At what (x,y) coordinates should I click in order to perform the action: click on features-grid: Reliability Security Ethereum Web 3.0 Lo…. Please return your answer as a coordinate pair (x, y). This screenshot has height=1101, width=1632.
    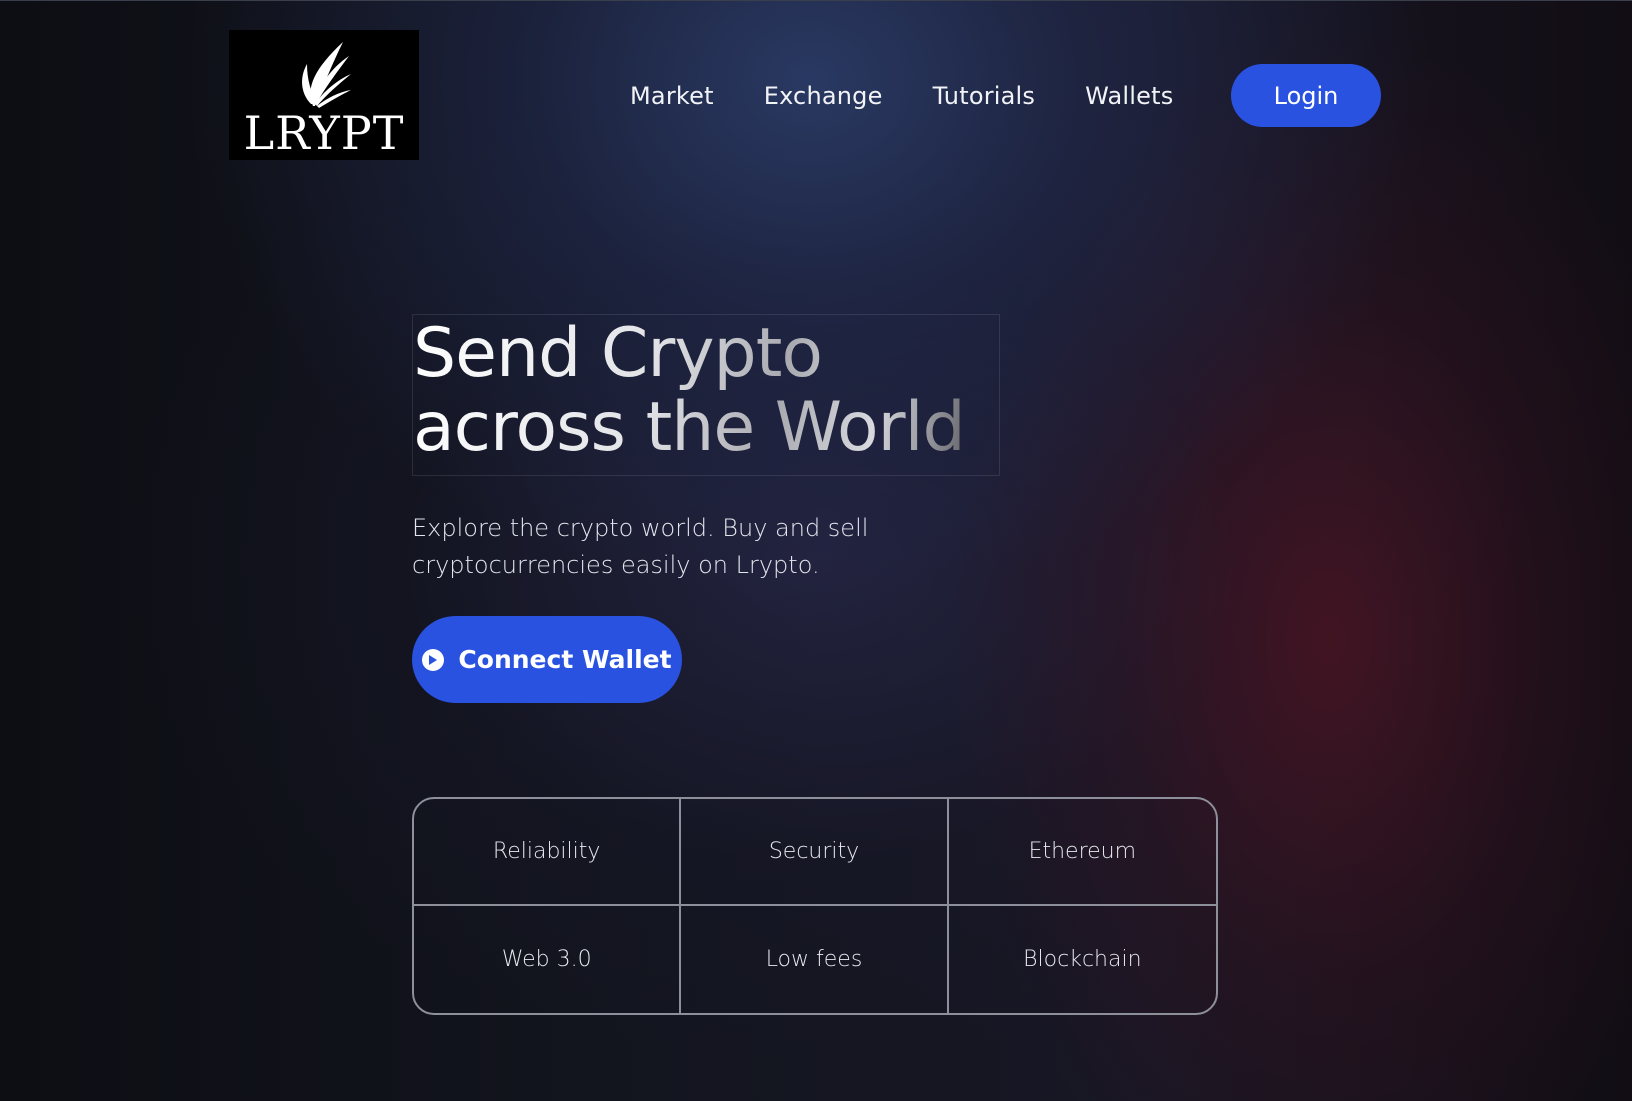
    Looking at the image, I should click on (815, 906).